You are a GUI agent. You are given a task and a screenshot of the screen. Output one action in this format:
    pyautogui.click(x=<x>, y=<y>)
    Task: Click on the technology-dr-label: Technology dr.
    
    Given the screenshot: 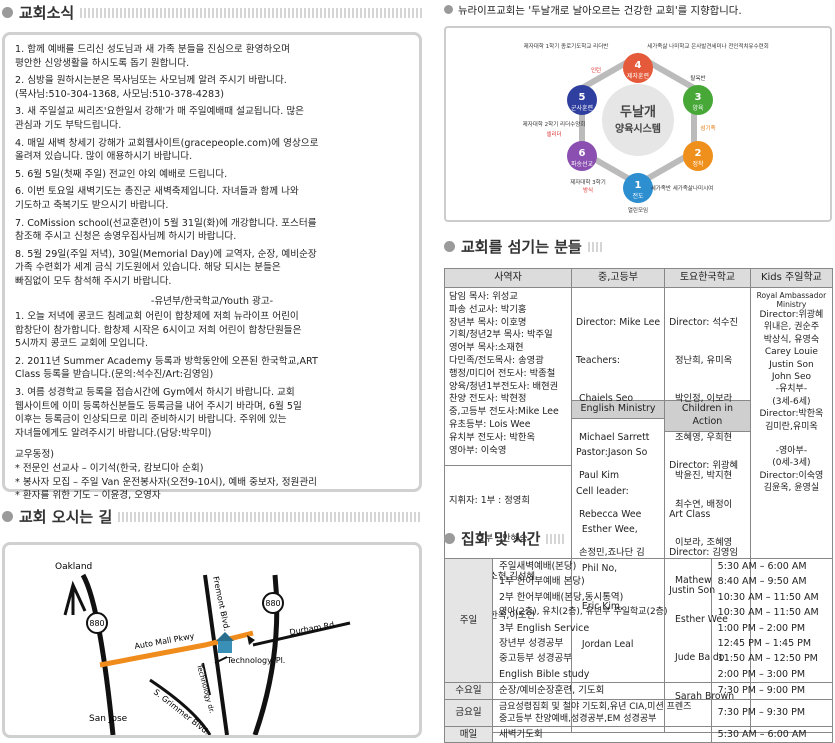 What is the action you would take?
    pyautogui.click(x=205, y=688)
    